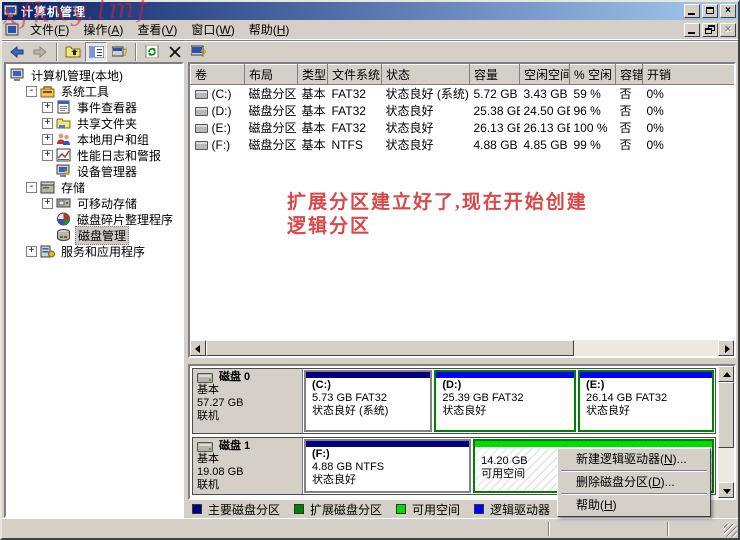 The height and width of the screenshot is (540, 740). I want to click on console-tree-icon, so click(96, 51).